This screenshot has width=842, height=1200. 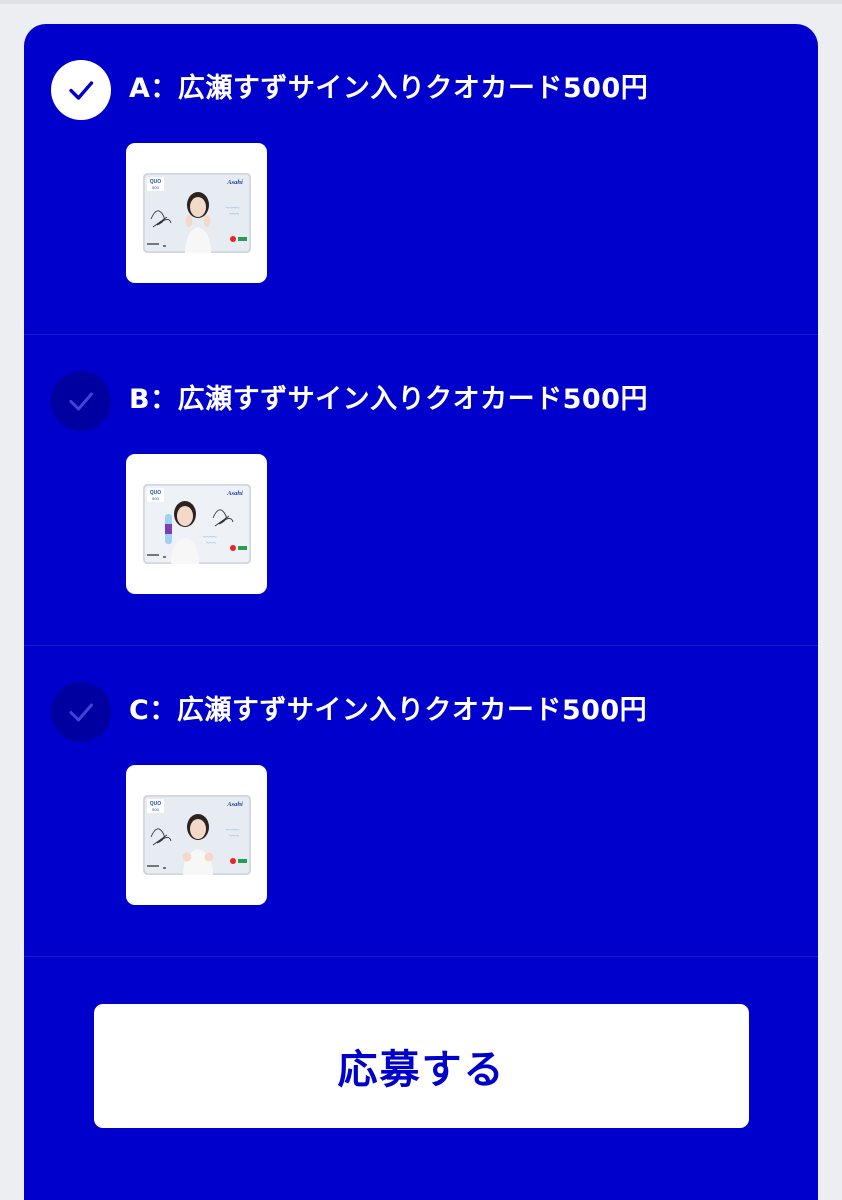 I want to click on option-c-radio, so click(x=81, y=712).